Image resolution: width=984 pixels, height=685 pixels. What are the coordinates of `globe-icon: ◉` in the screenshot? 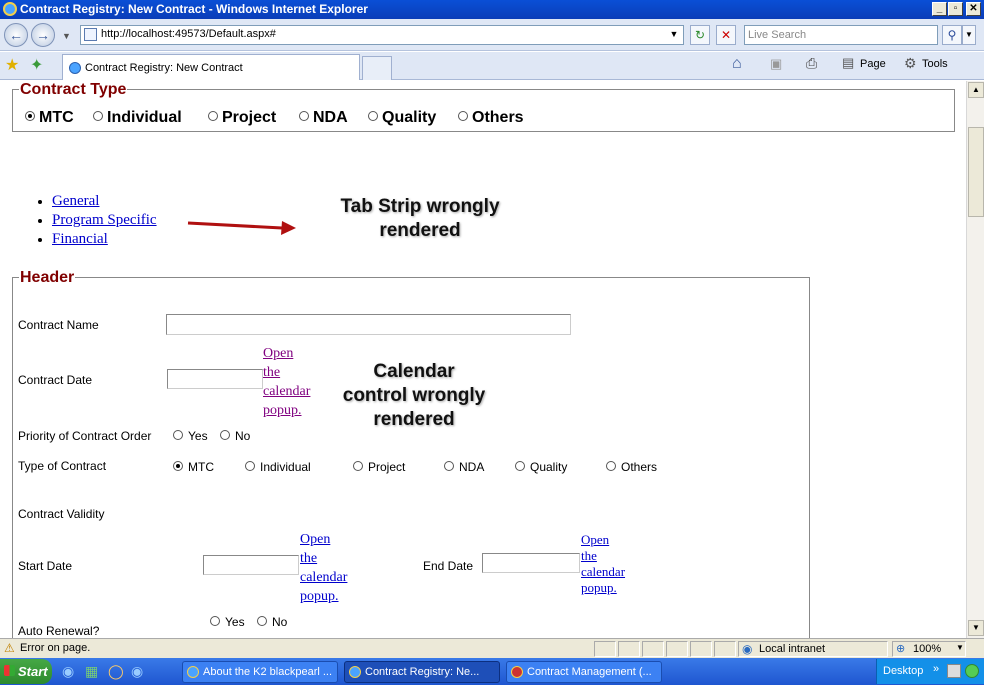 It's located at (747, 649).